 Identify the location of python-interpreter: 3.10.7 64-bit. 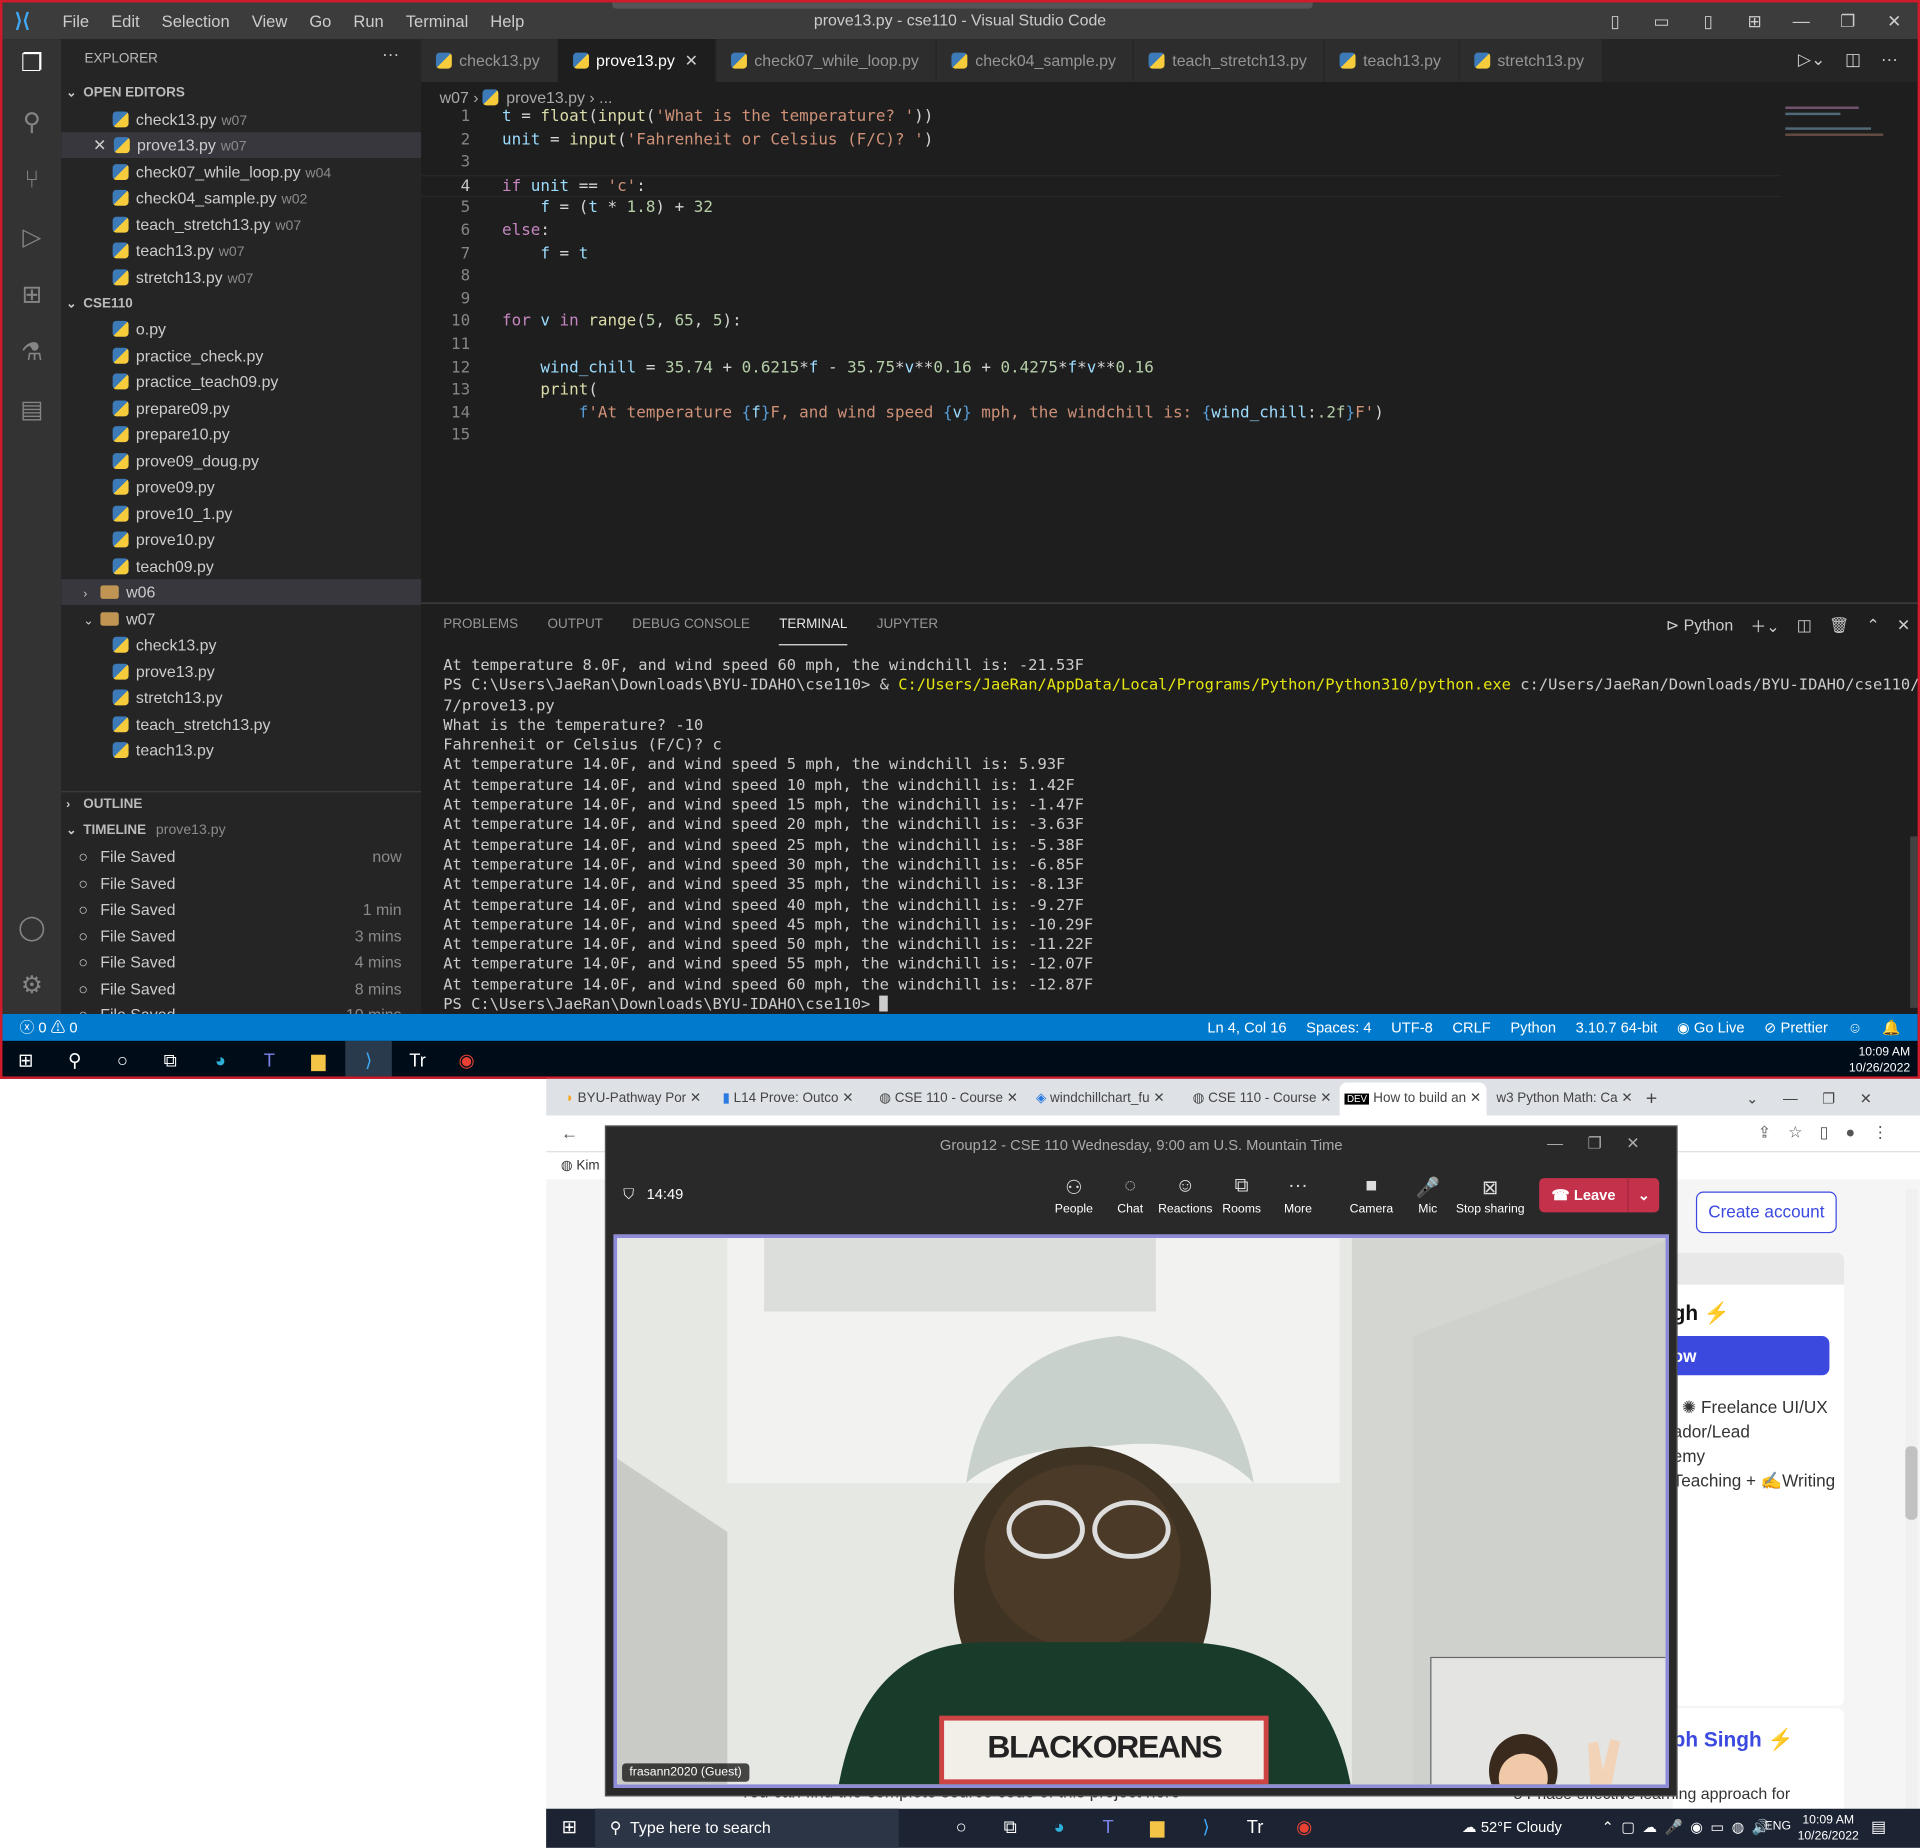
(1617, 1027).